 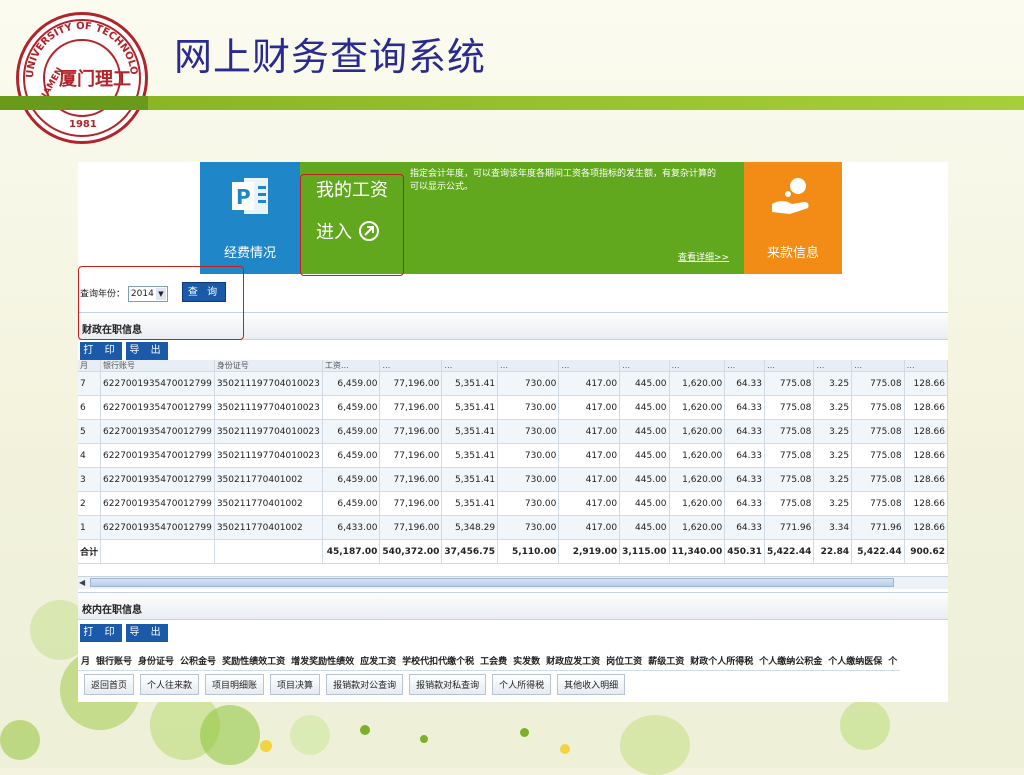 What do you see at coordinates (90, 503) in the screenshot?
I see `table-cell: 2` at bounding box center [90, 503].